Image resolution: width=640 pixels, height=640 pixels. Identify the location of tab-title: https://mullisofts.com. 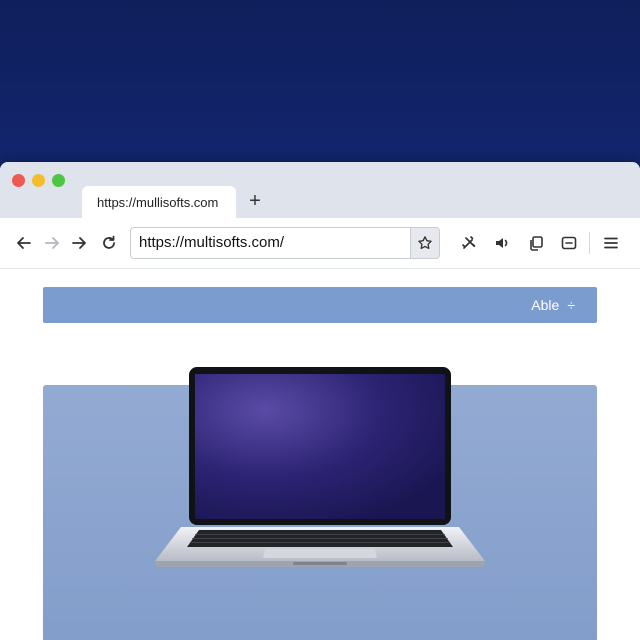
(158, 202).